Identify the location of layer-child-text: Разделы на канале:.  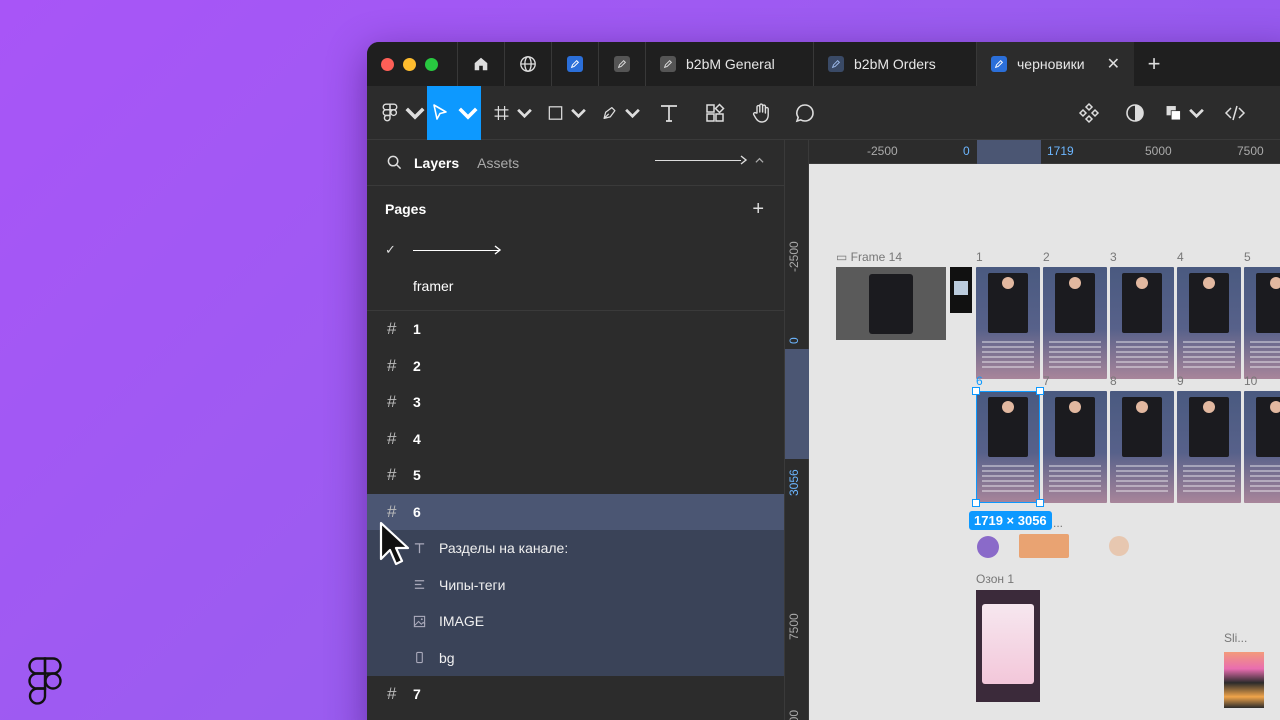
(575, 548).